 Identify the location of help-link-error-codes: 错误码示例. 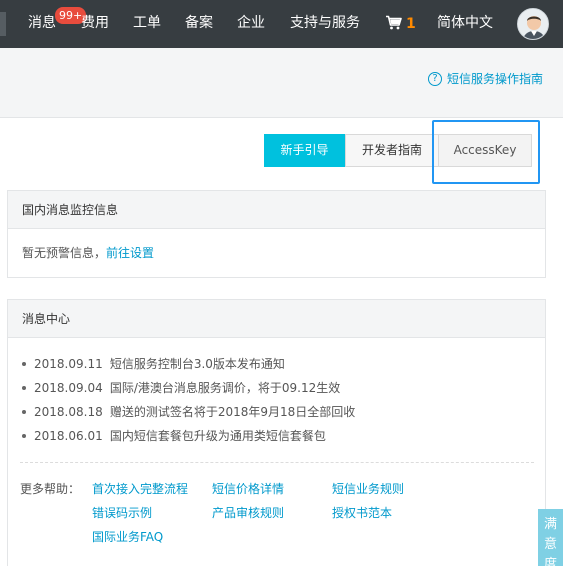
(122, 512).